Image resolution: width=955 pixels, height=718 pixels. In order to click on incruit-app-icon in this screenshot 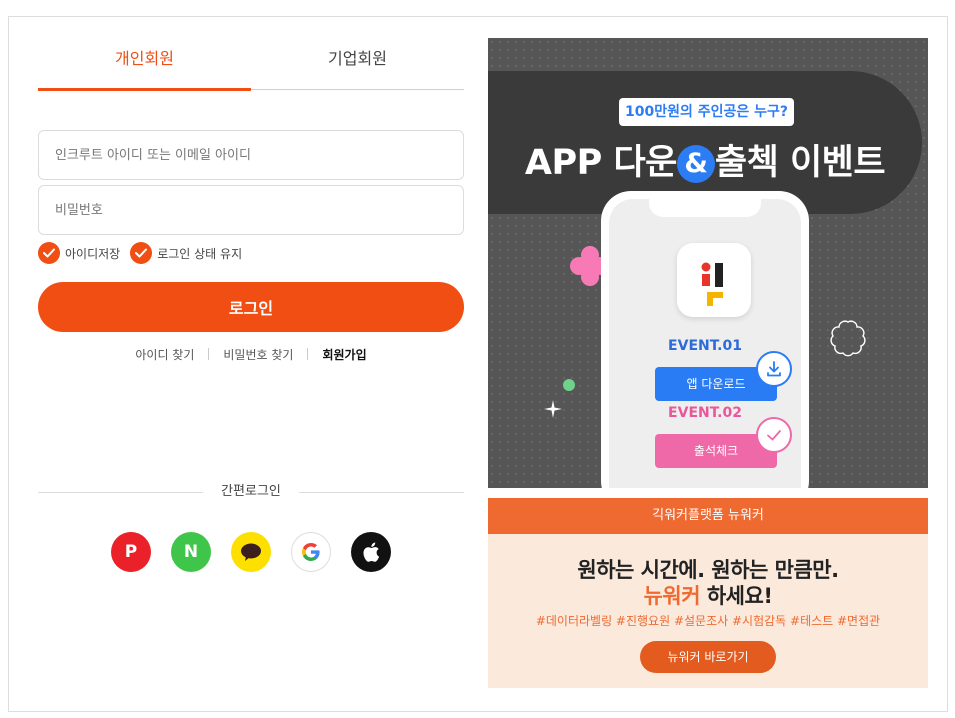, I will do `click(714, 280)`.